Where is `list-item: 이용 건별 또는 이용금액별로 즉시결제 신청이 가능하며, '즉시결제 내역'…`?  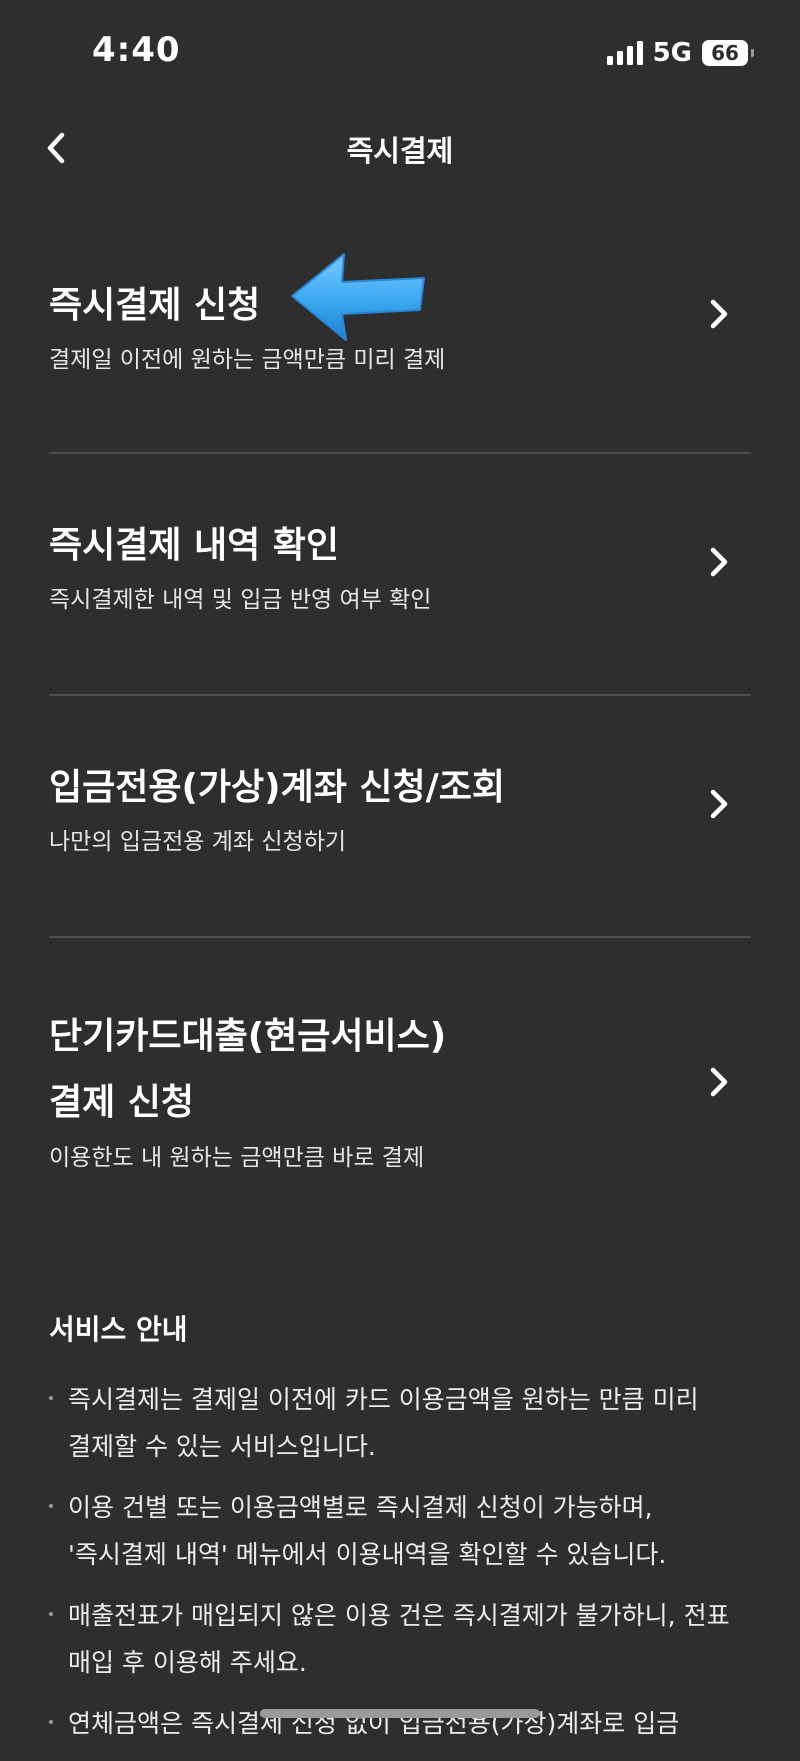 list-item: 이용 건별 또는 이용금액별로 즉시결제 신청이 가능하며, '즉시결제 내역'… is located at coordinates (400, 1531).